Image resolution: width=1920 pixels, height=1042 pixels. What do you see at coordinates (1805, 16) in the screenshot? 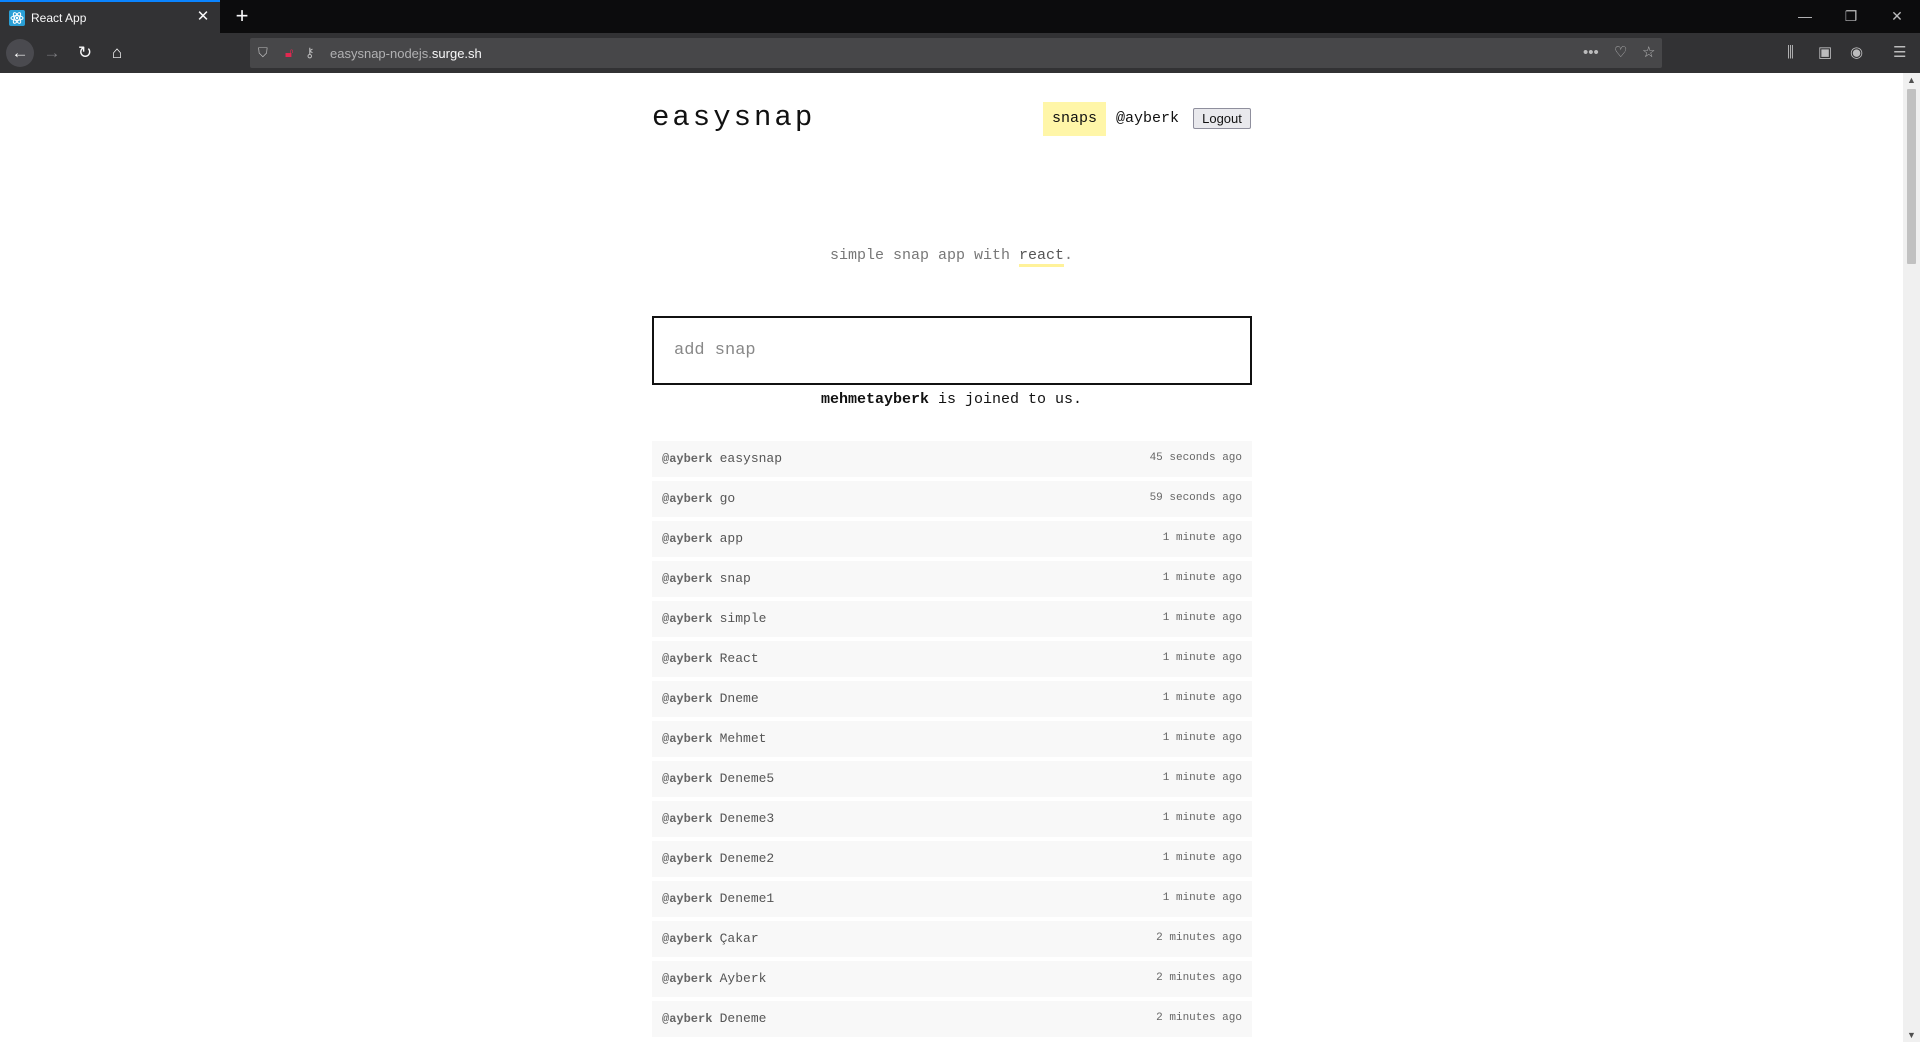
I see `minimize-icon: —` at bounding box center [1805, 16].